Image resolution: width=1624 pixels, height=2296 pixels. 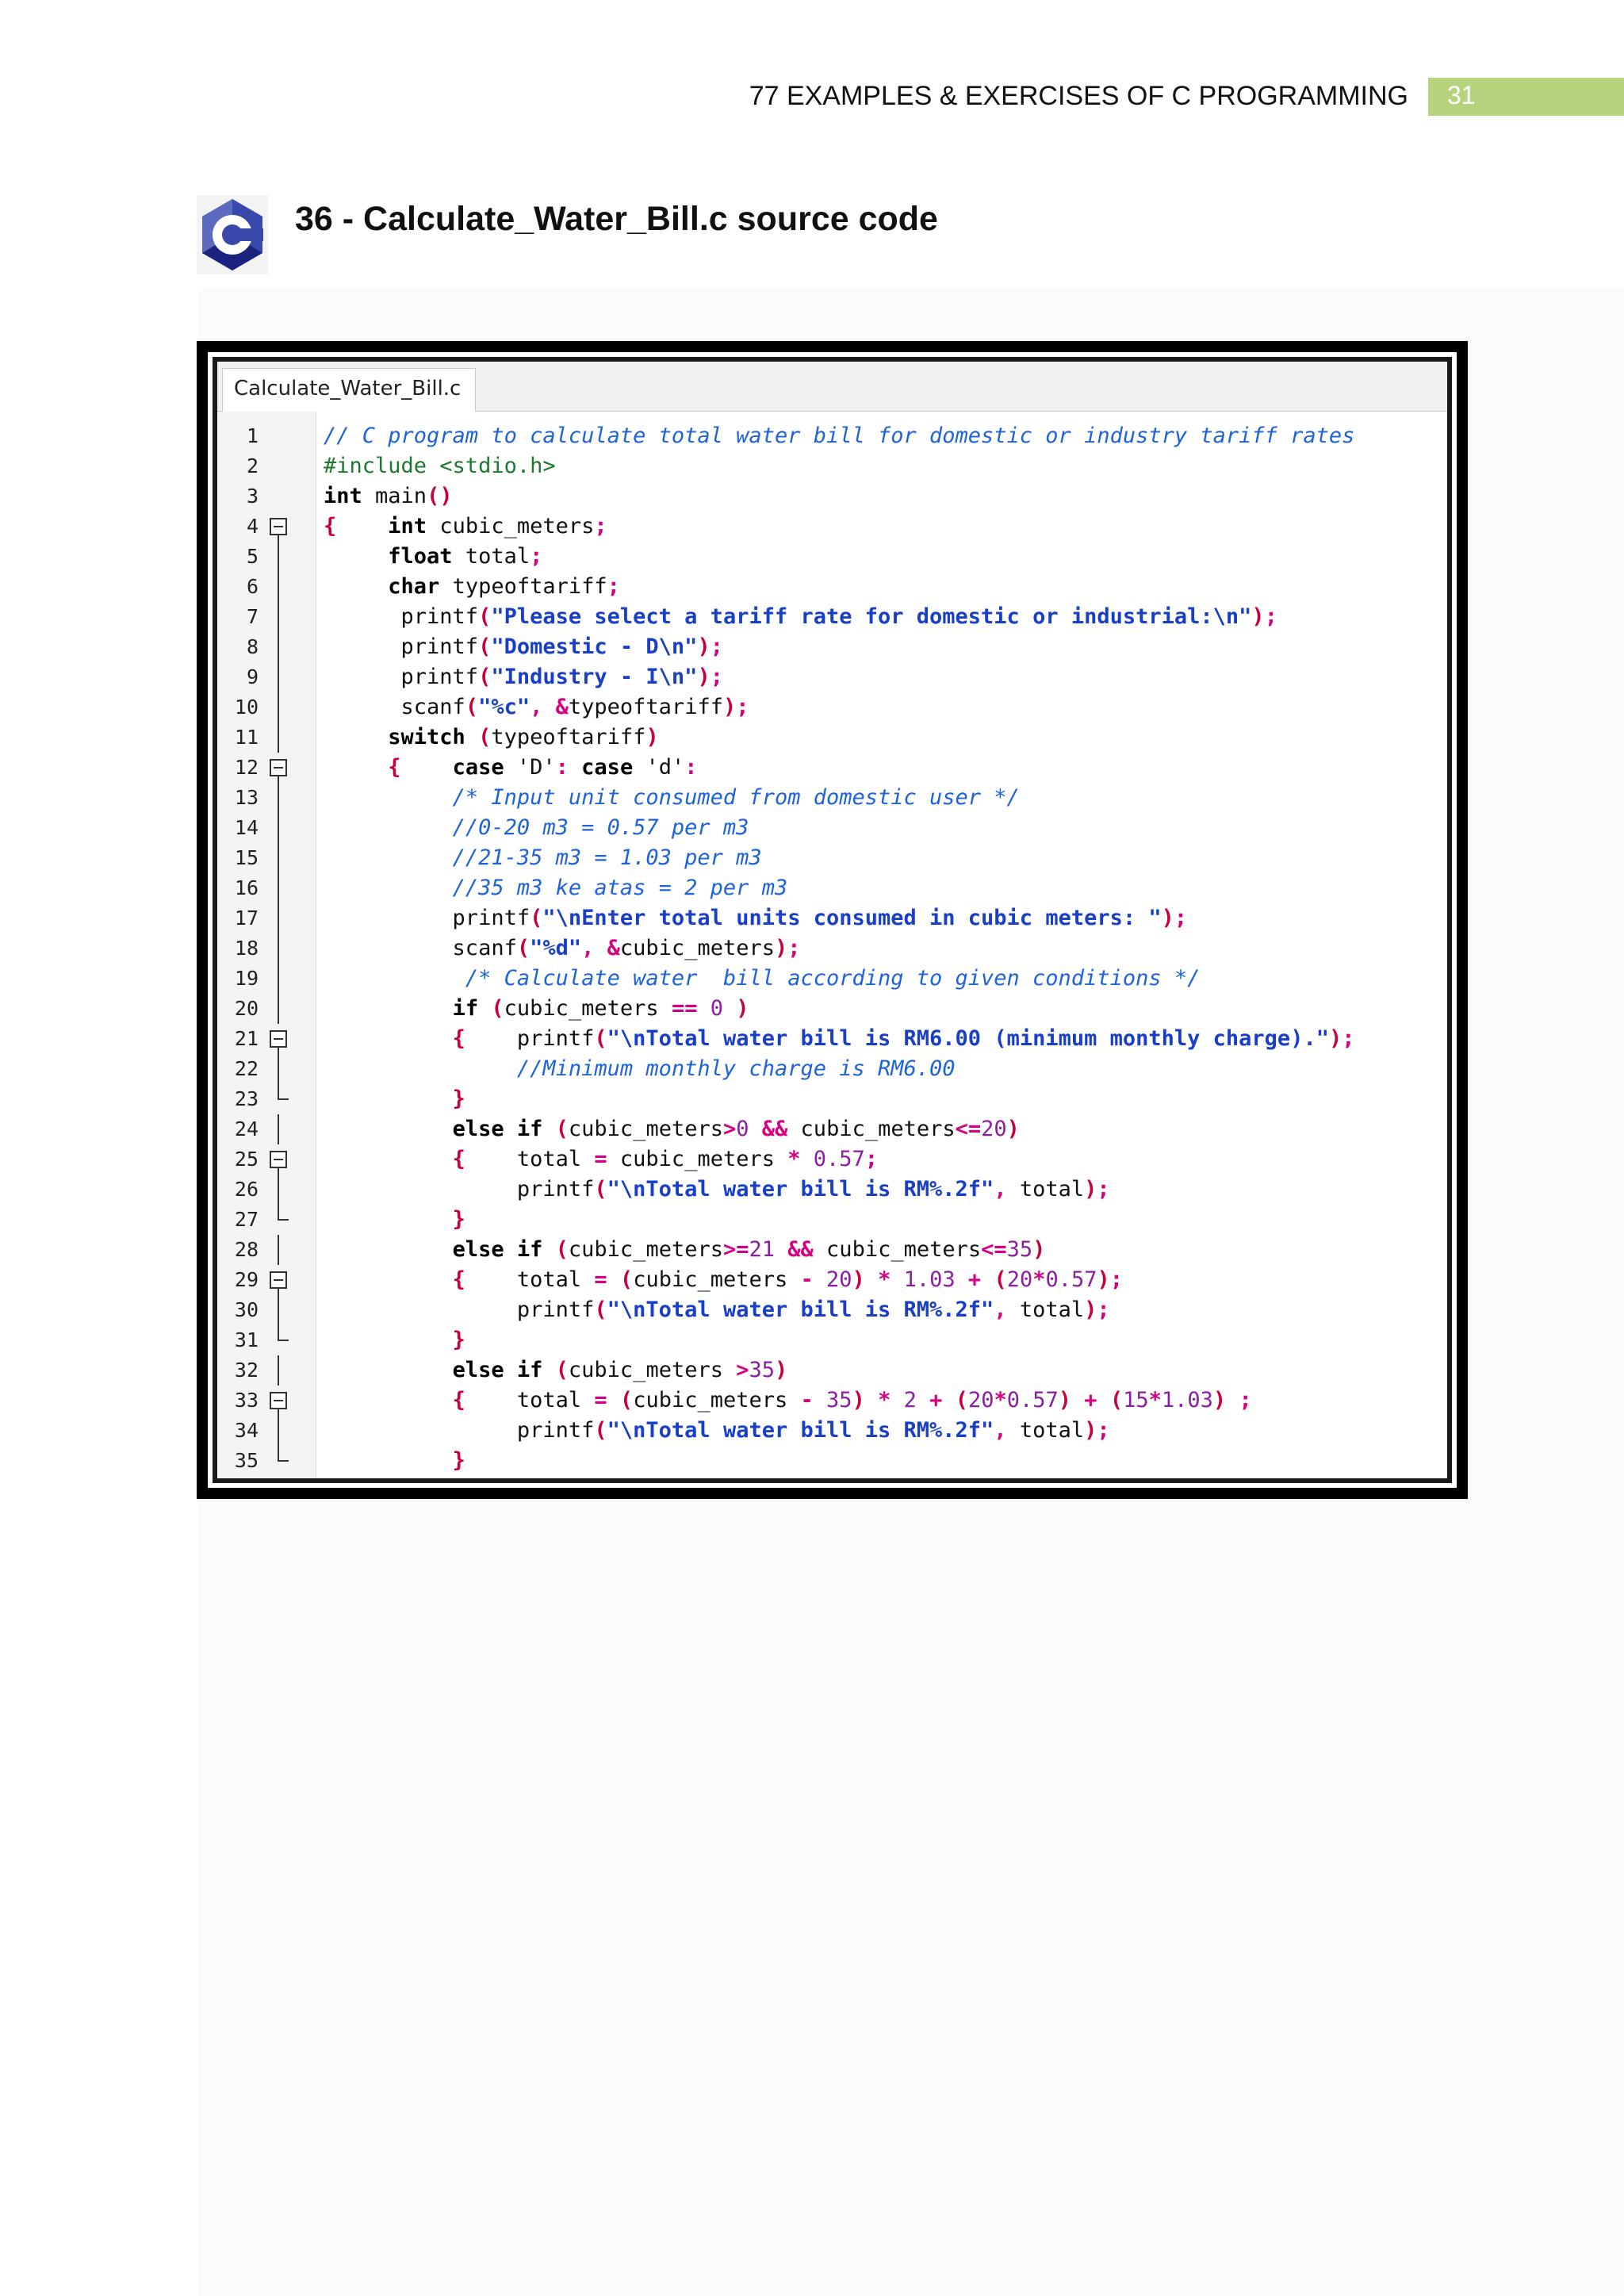 I want to click on code-line: //0-20 m3 = 0.57 per m3, so click(x=885, y=828).